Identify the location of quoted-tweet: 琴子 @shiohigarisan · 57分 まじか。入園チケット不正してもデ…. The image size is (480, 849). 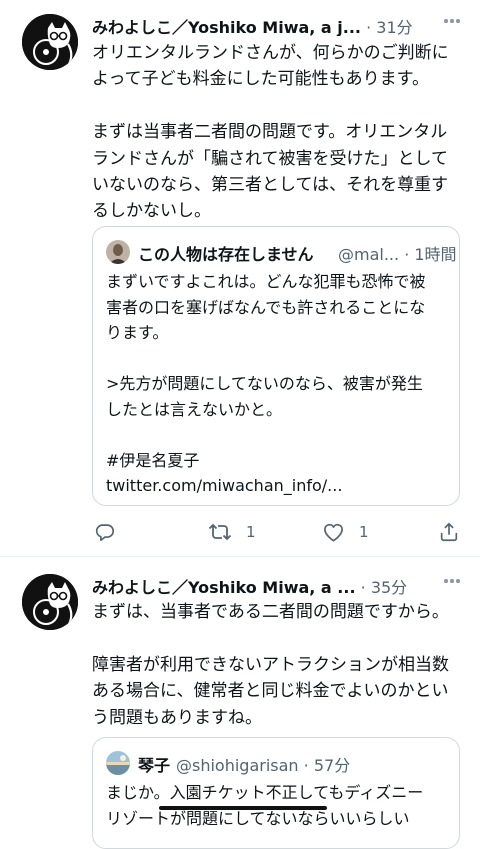
(276, 793).